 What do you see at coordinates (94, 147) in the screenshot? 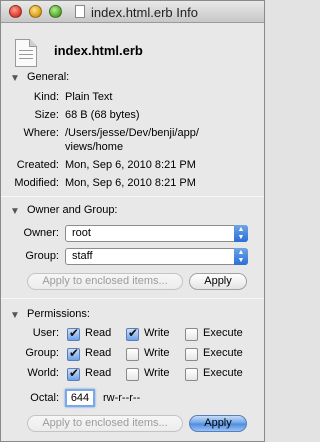
I see `where-value-line2: views/home` at bounding box center [94, 147].